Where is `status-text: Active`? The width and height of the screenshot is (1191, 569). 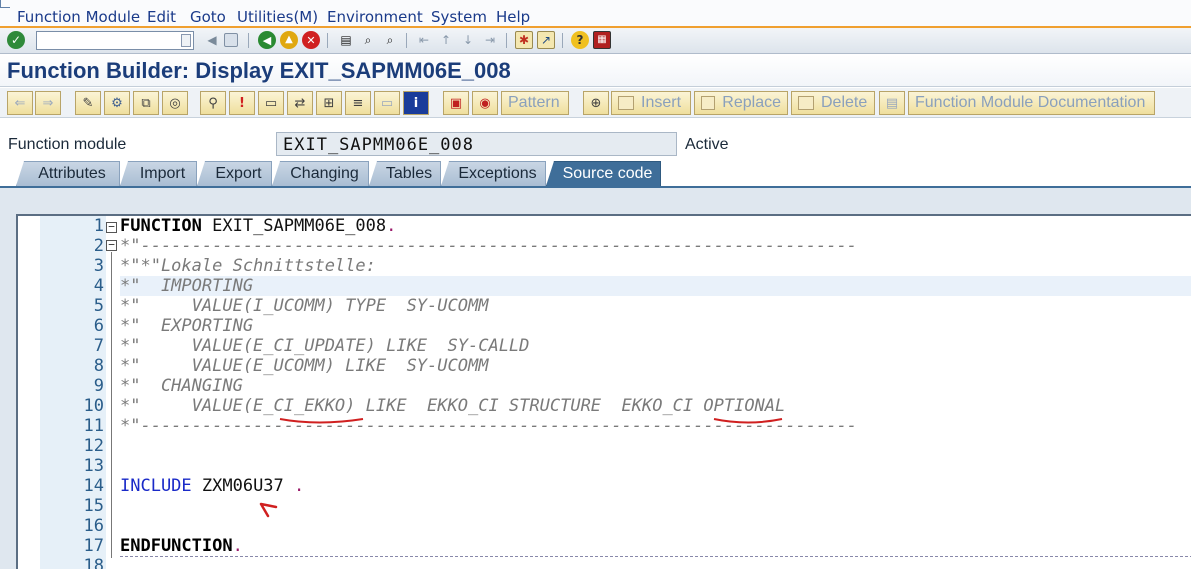 status-text: Active is located at coordinates (707, 144).